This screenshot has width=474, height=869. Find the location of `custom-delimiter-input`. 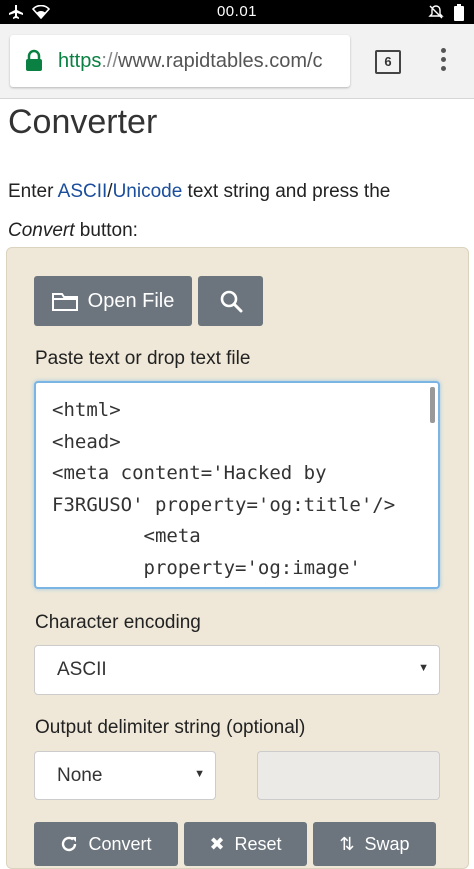

custom-delimiter-input is located at coordinates (348, 775).